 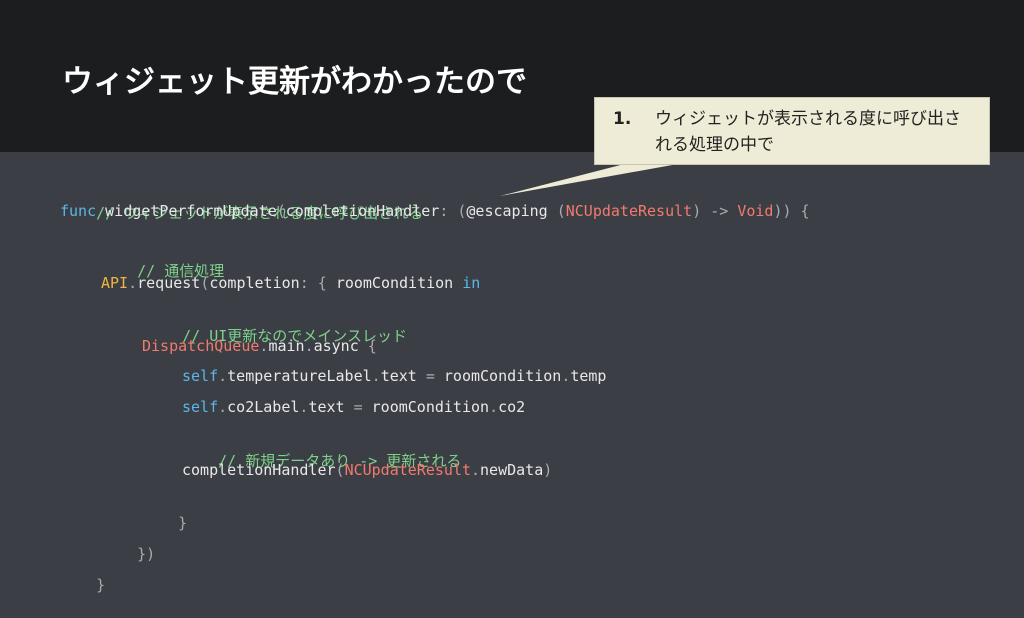 I want to click on code-keyword: func, so click(x=78, y=211).